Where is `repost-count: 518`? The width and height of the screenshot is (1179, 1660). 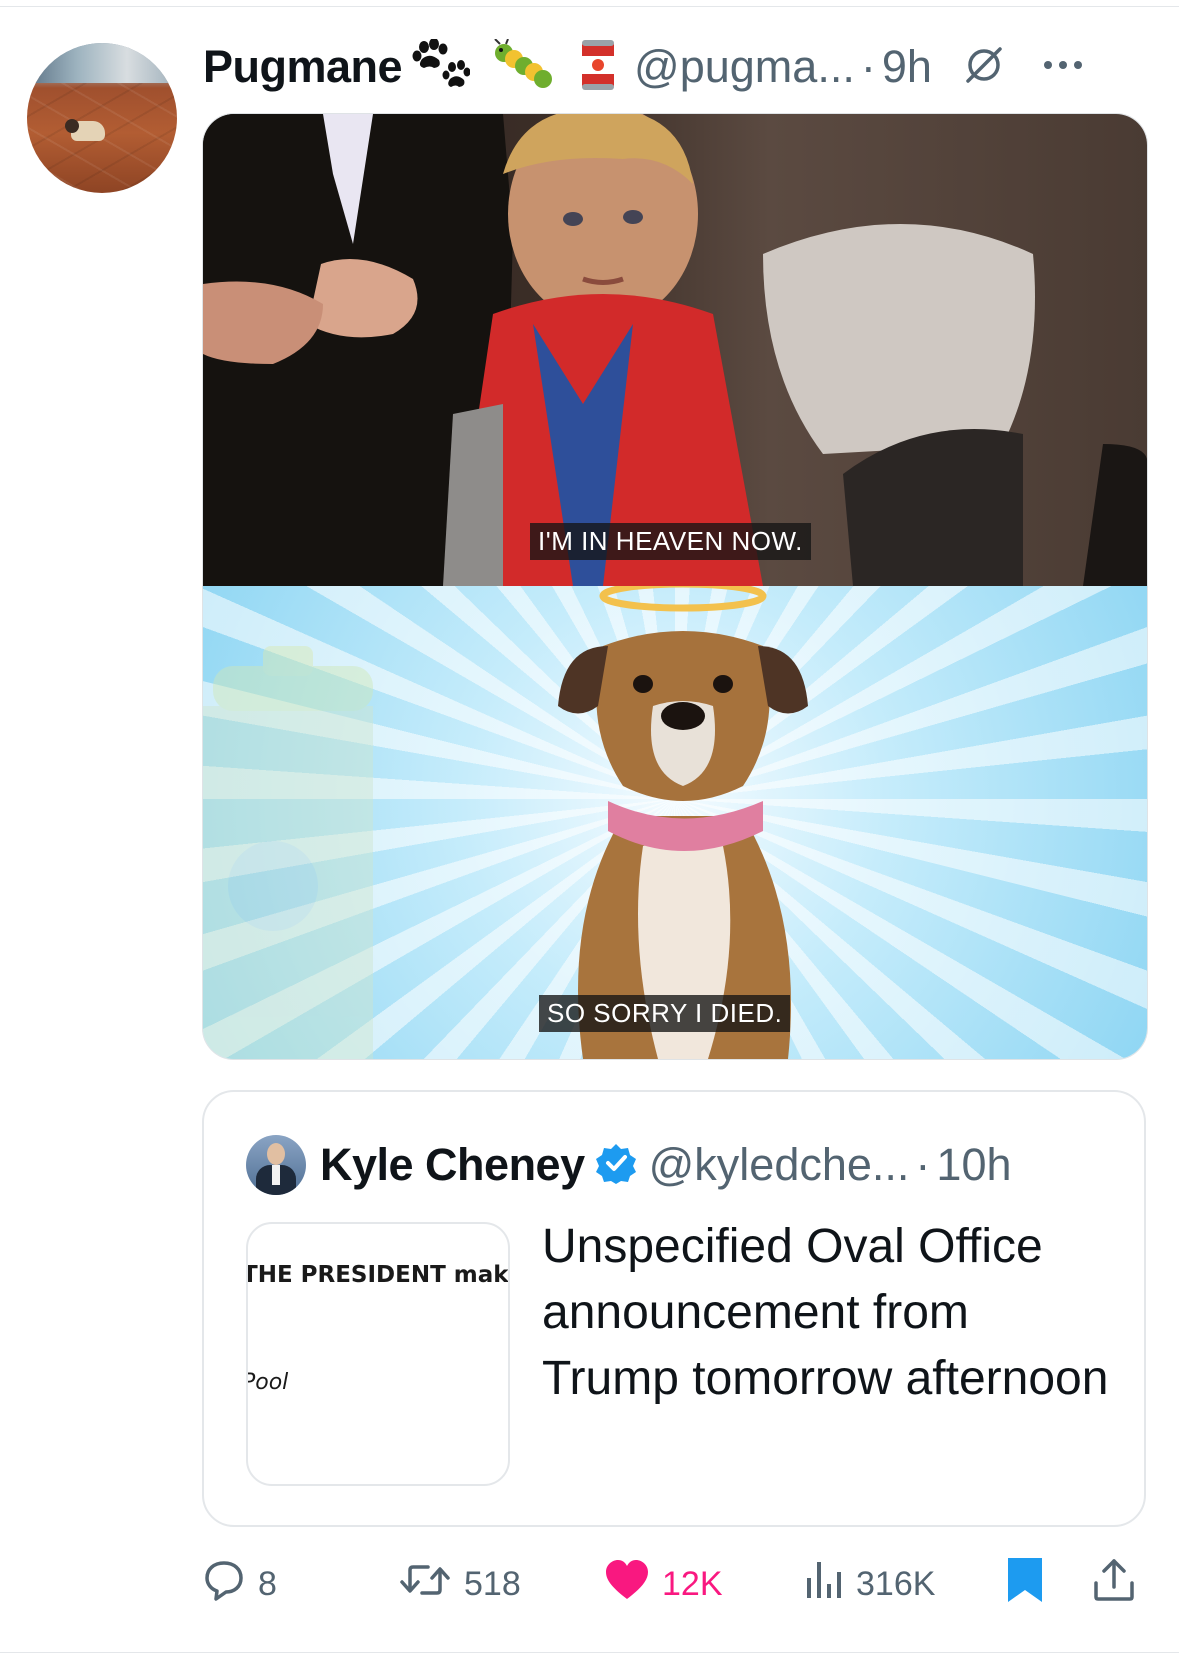 repost-count: 518 is located at coordinates (492, 1583).